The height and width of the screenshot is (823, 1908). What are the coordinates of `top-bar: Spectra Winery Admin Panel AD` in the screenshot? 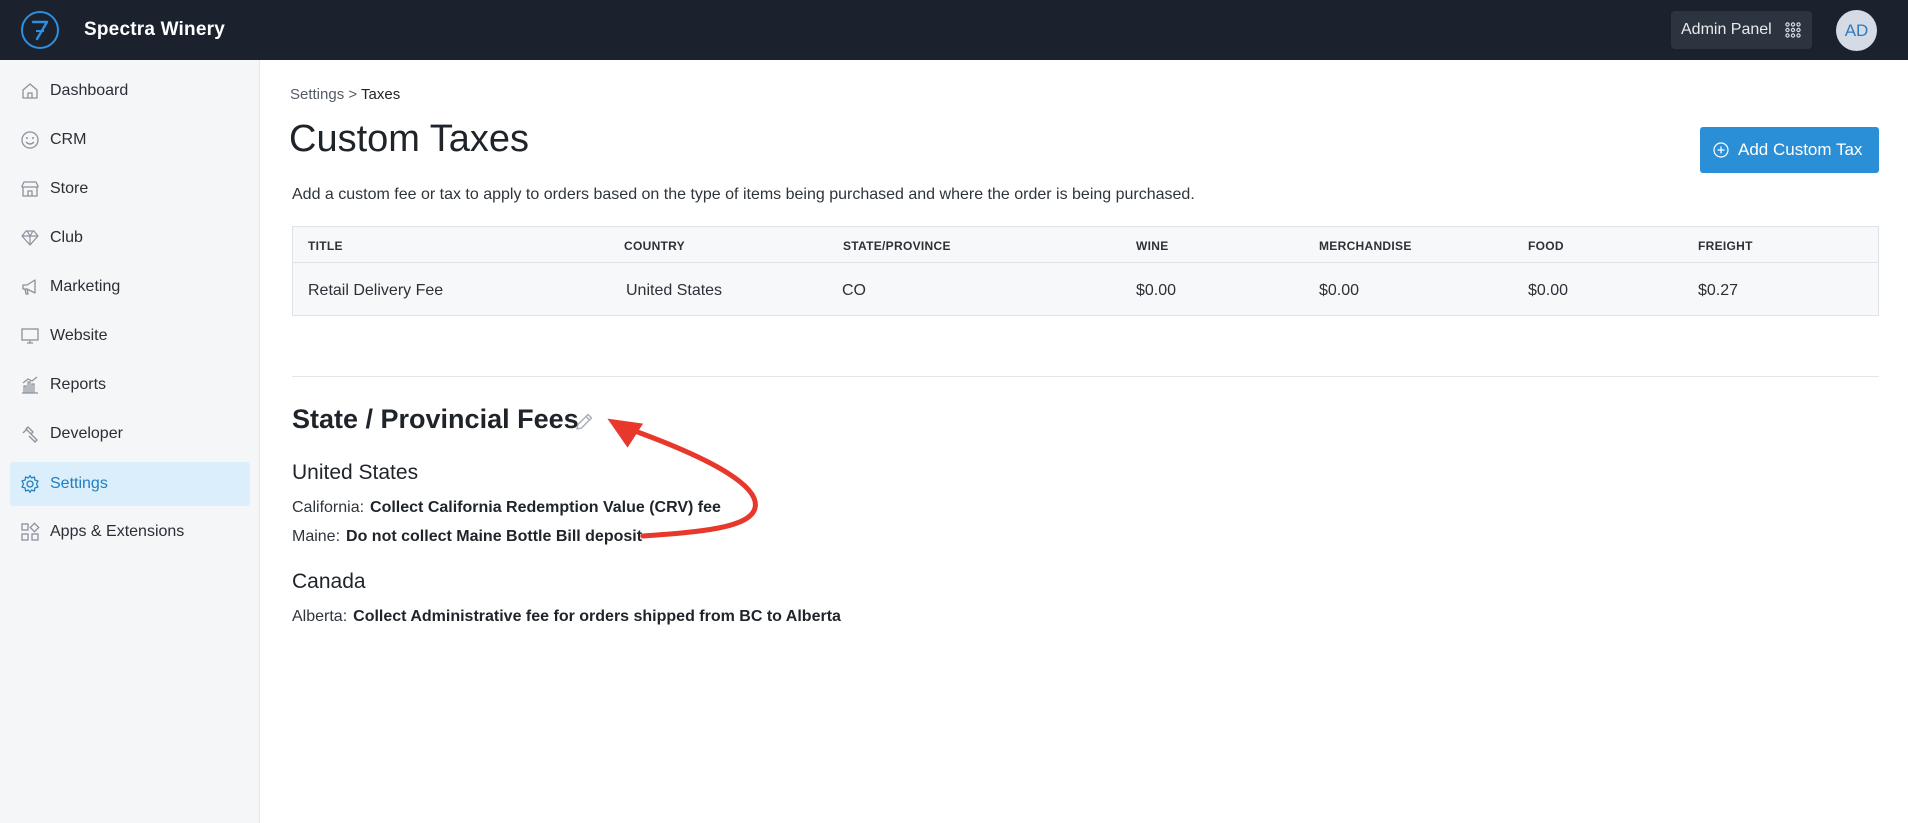 It's located at (954, 30).